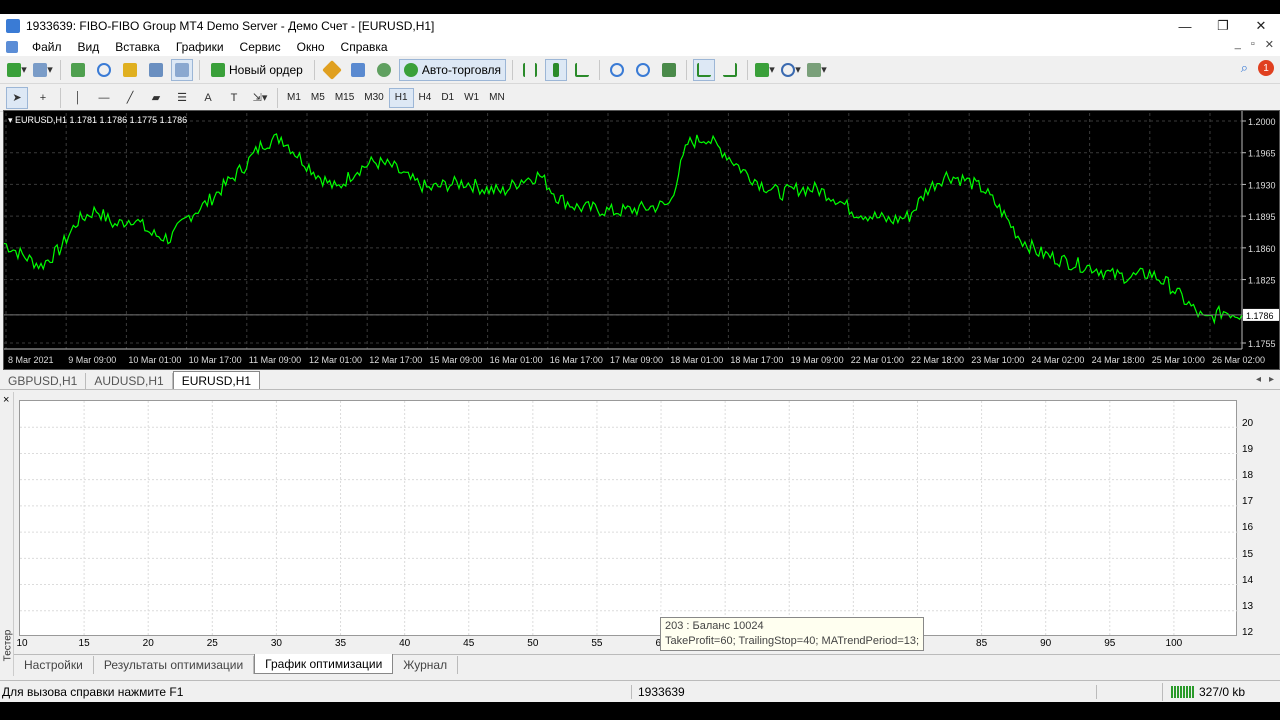 The width and height of the screenshot is (1280, 720). I want to click on heatmap-y-tick: 20, so click(1248, 423).